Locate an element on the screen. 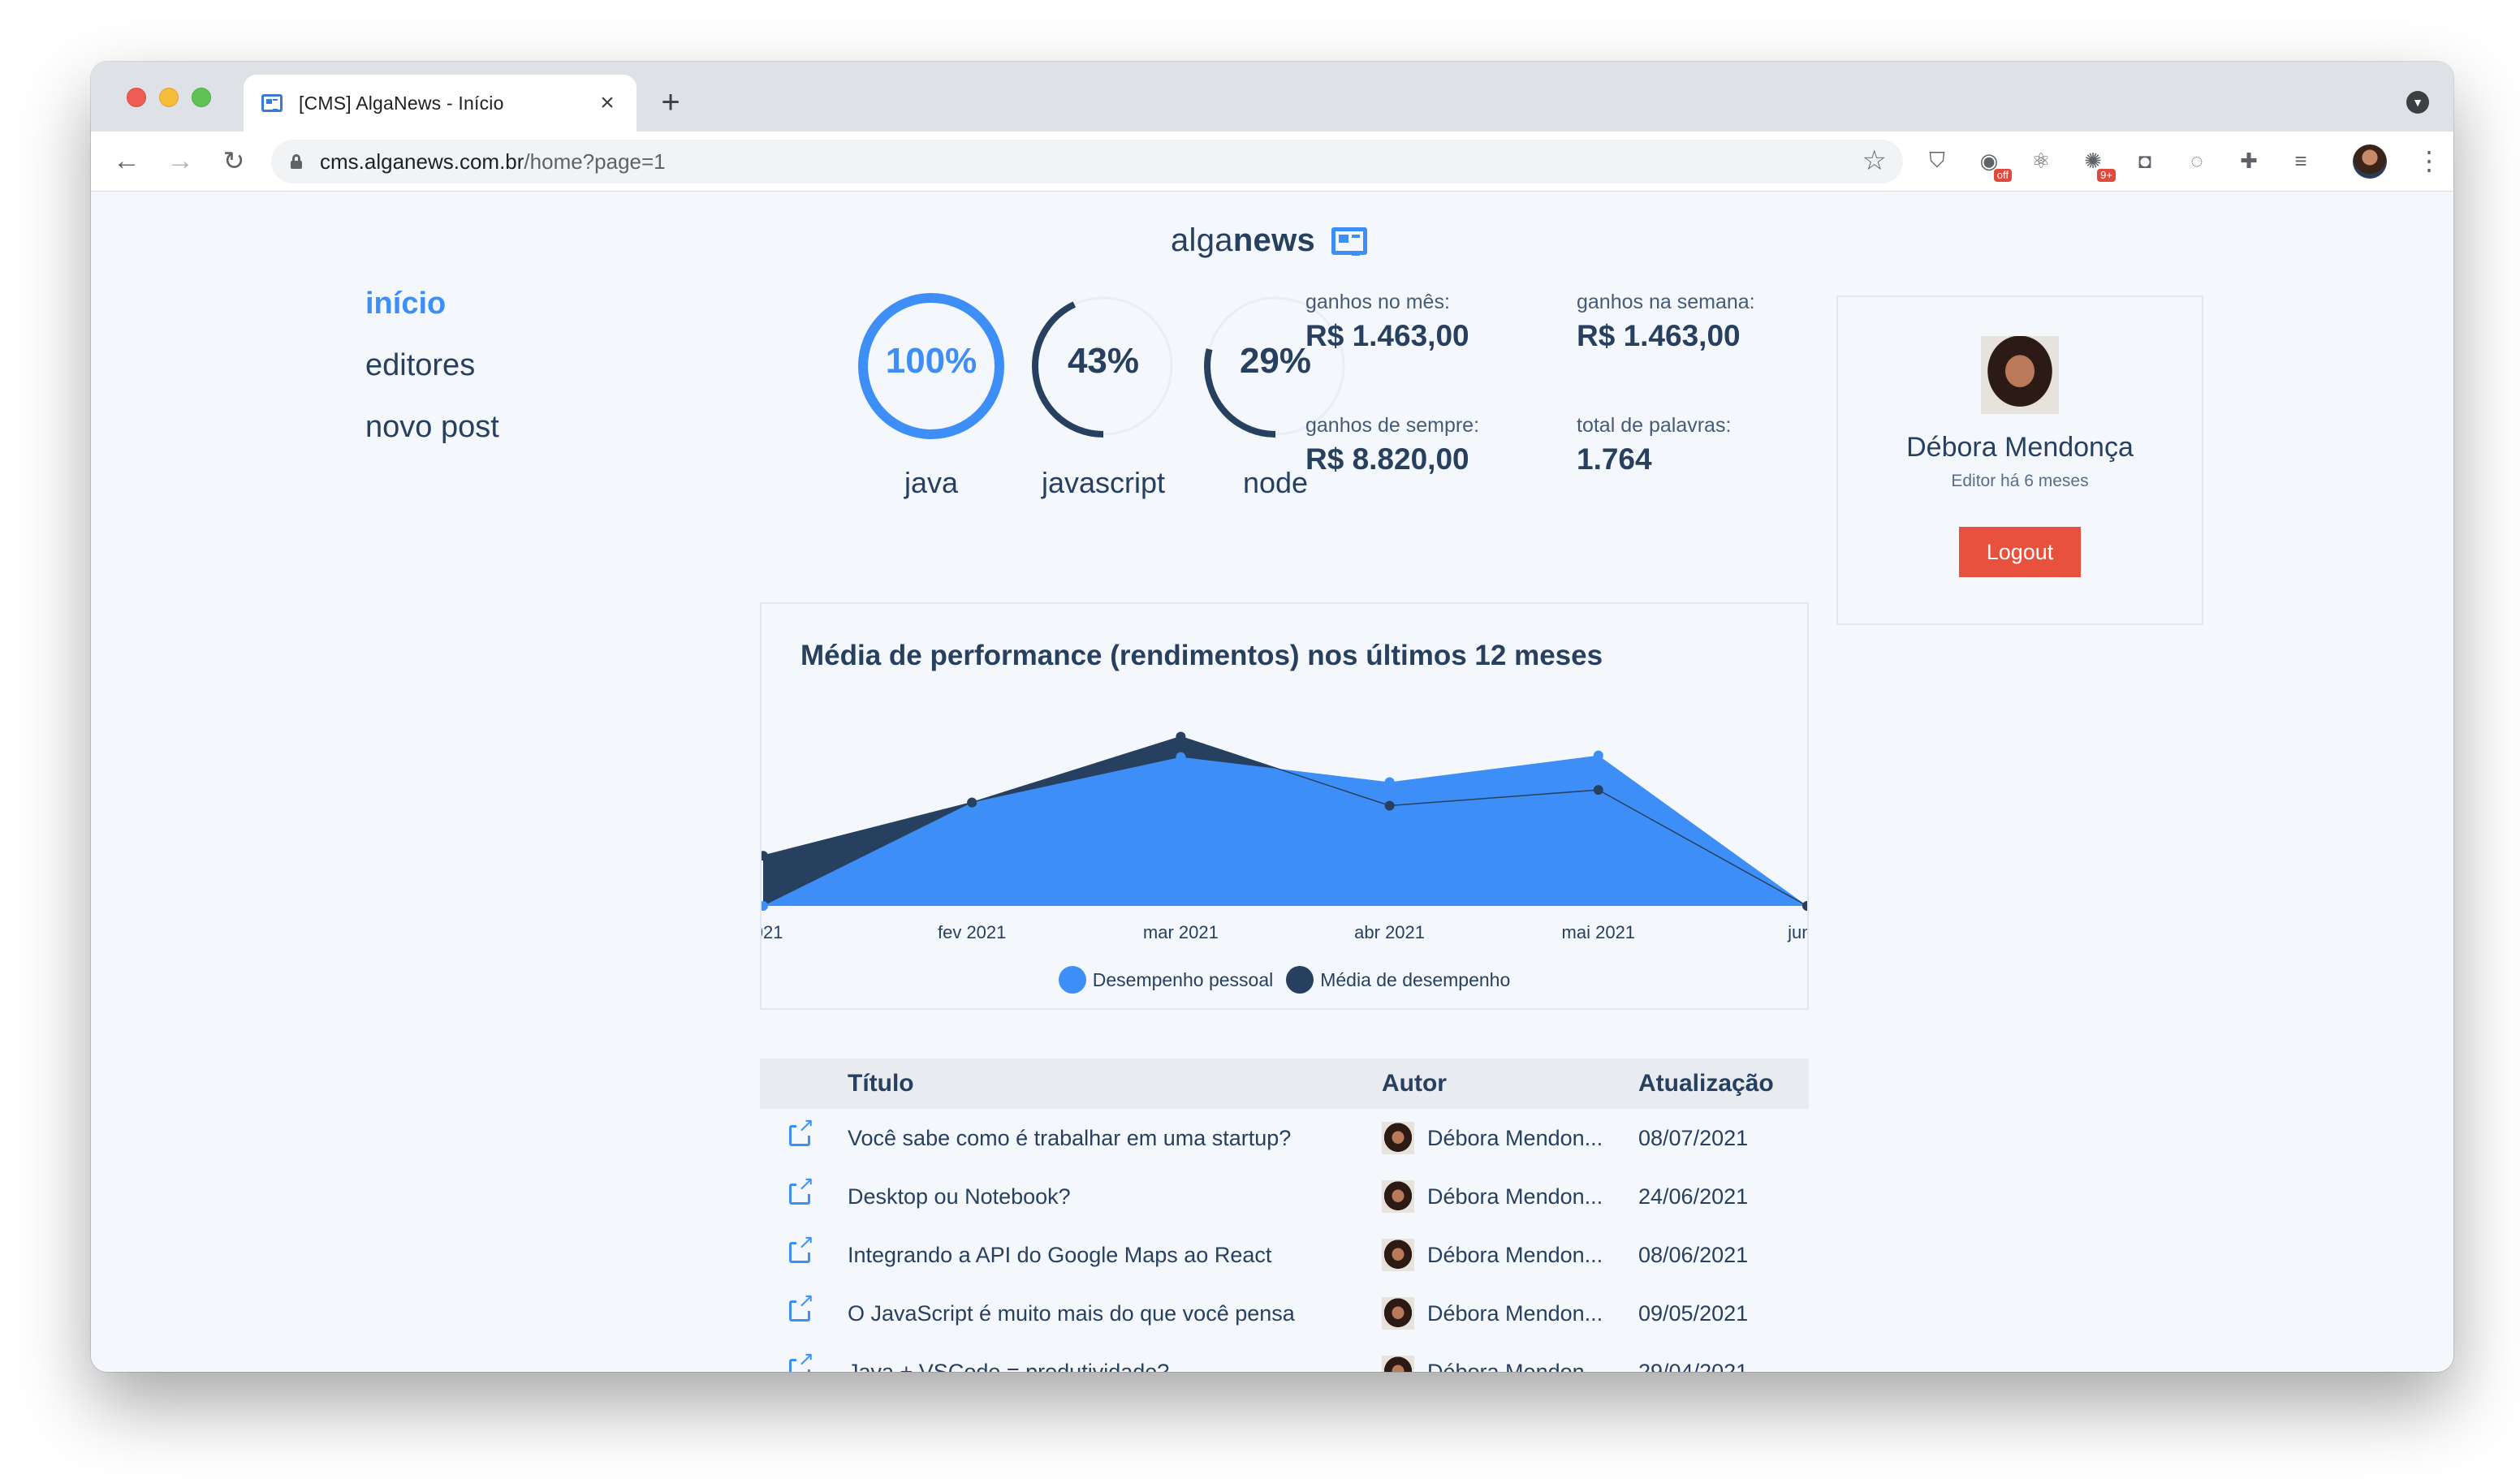 This screenshot has width=2520, height=1479. alganews-logo: alganews is located at coordinates (1269, 241).